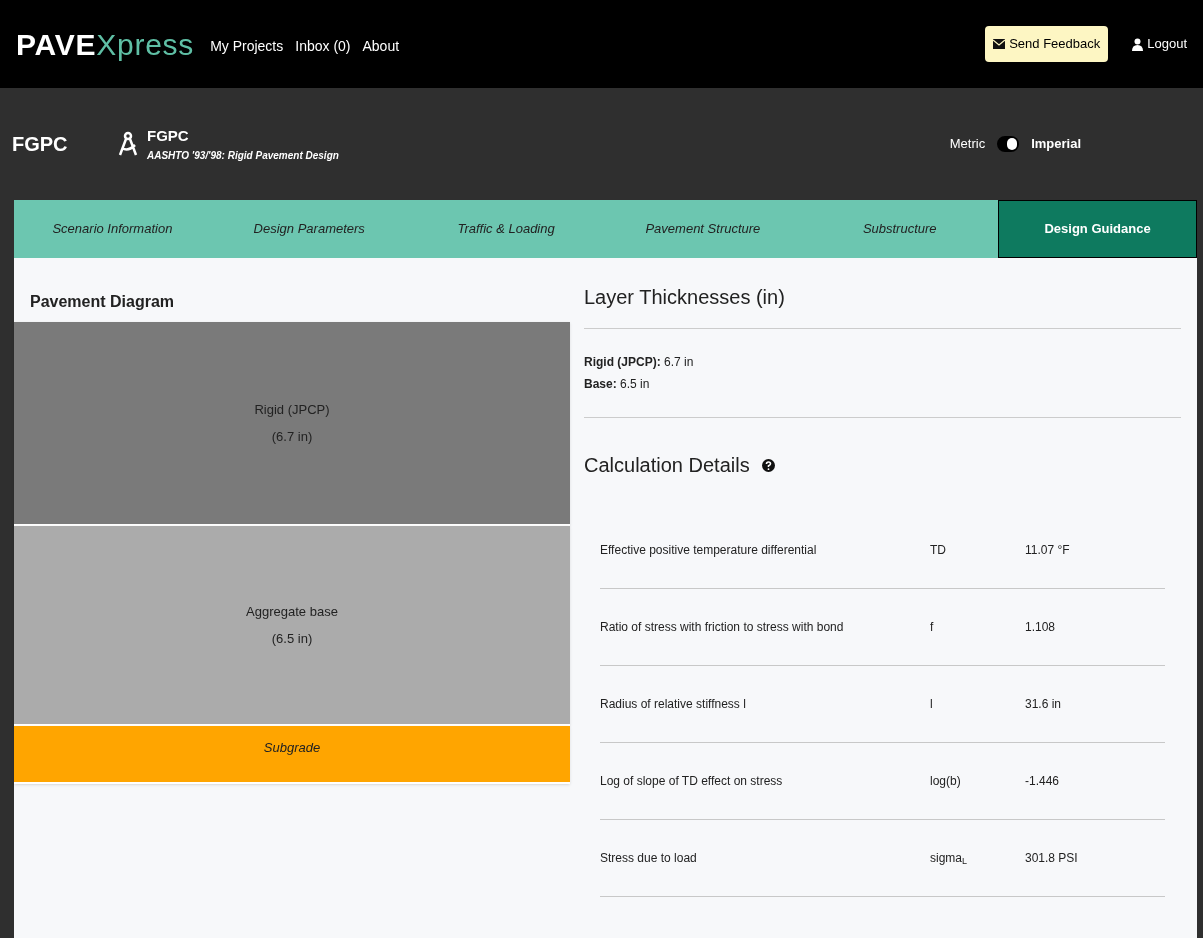  Describe the element at coordinates (292, 437) in the screenshot. I see `layer-thickness: (6.7 in)` at that location.